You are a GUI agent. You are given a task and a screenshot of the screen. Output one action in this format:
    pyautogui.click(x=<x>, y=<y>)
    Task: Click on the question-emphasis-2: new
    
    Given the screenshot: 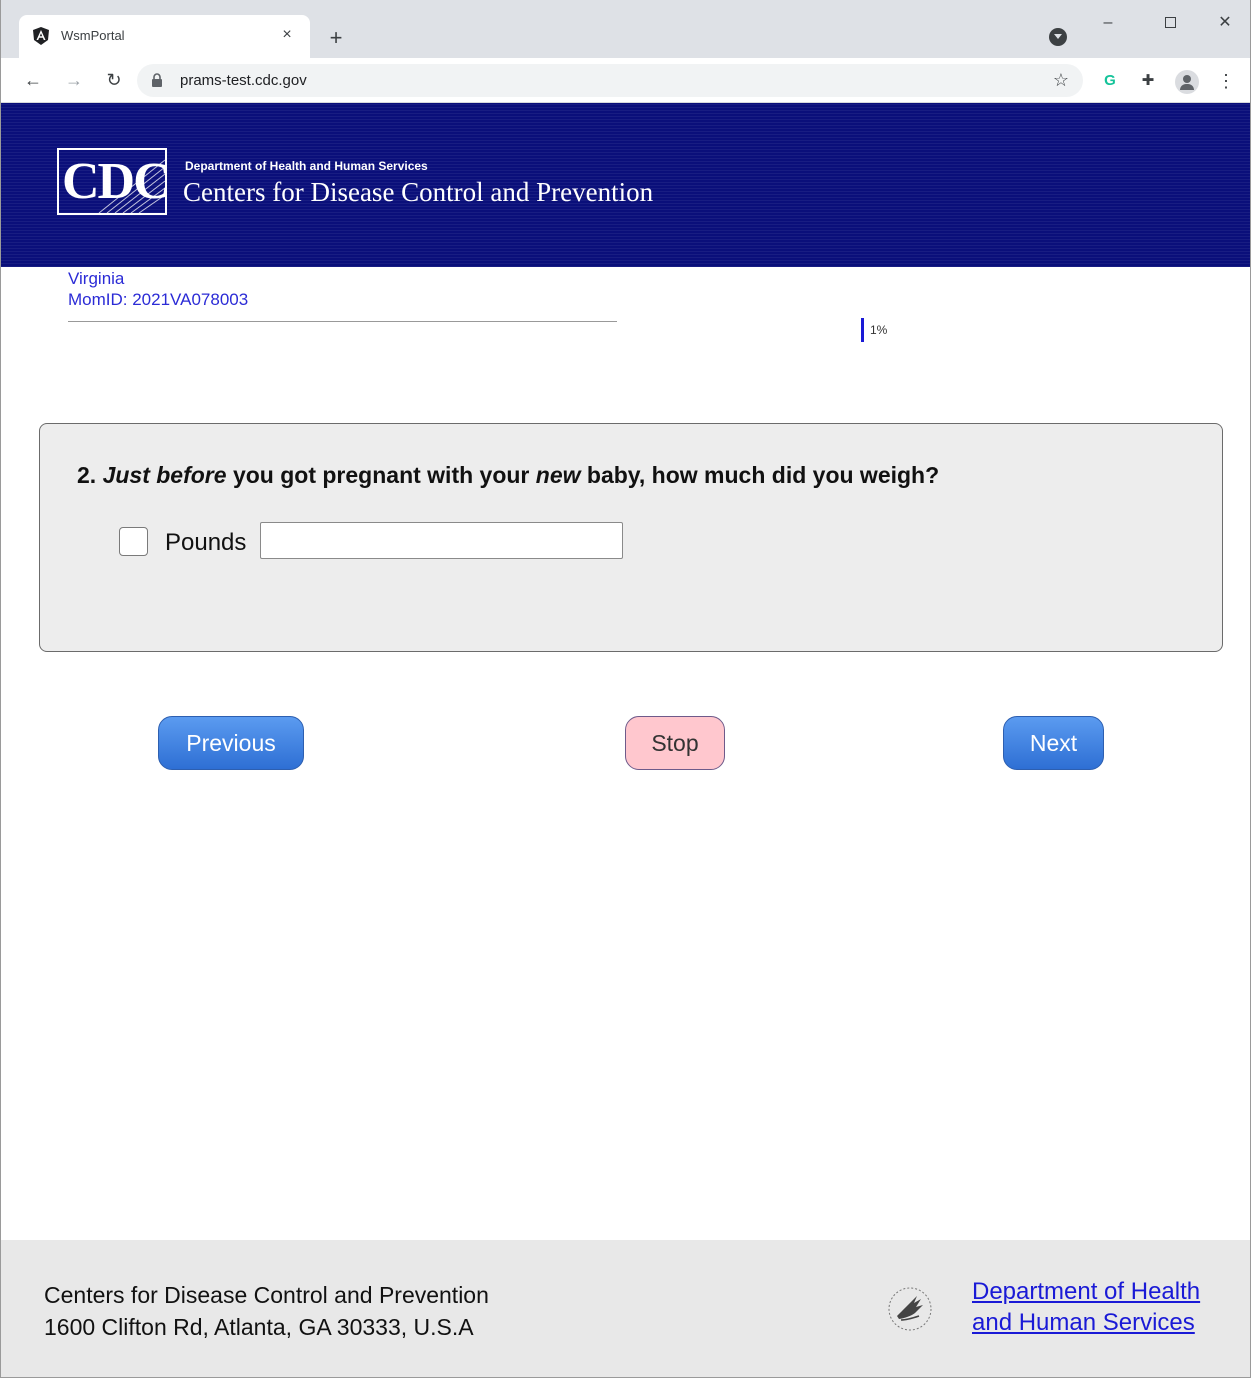 What is the action you would take?
    pyautogui.click(x=558, y=475)
    